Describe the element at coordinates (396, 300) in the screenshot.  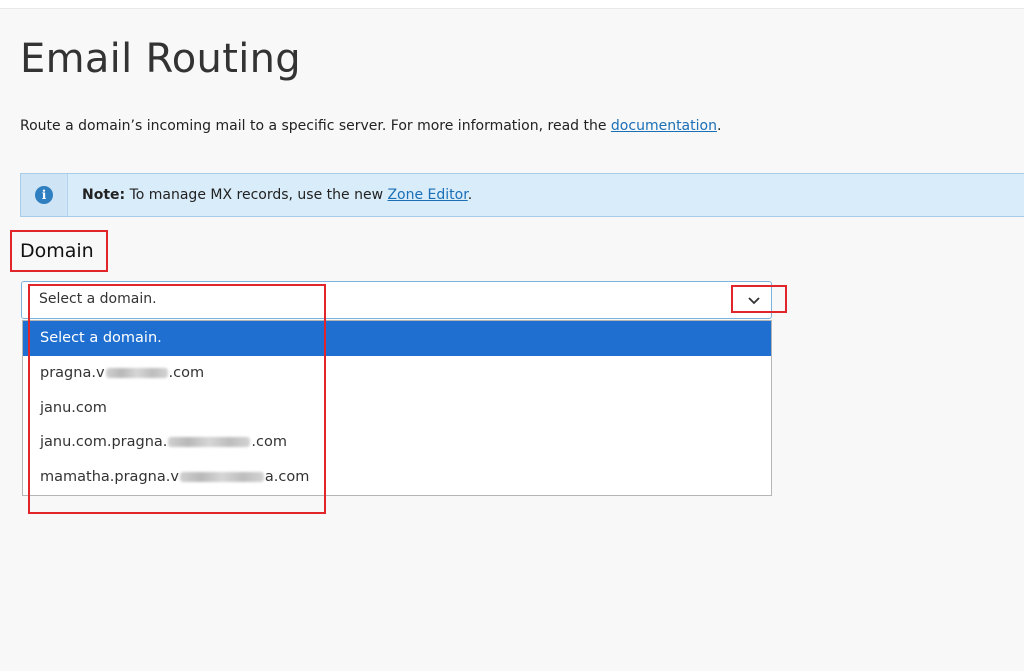
I see `domain-select: Select a domain.` at that location.